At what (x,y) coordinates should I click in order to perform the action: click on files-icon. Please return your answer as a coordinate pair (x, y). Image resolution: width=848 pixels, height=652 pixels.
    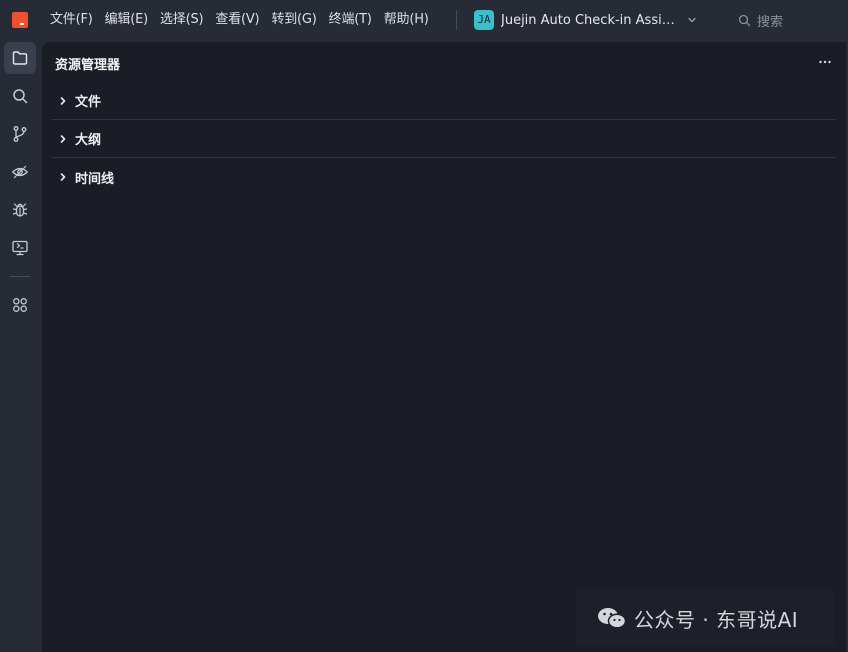
    Looking at the image, I should click on (20, 58).